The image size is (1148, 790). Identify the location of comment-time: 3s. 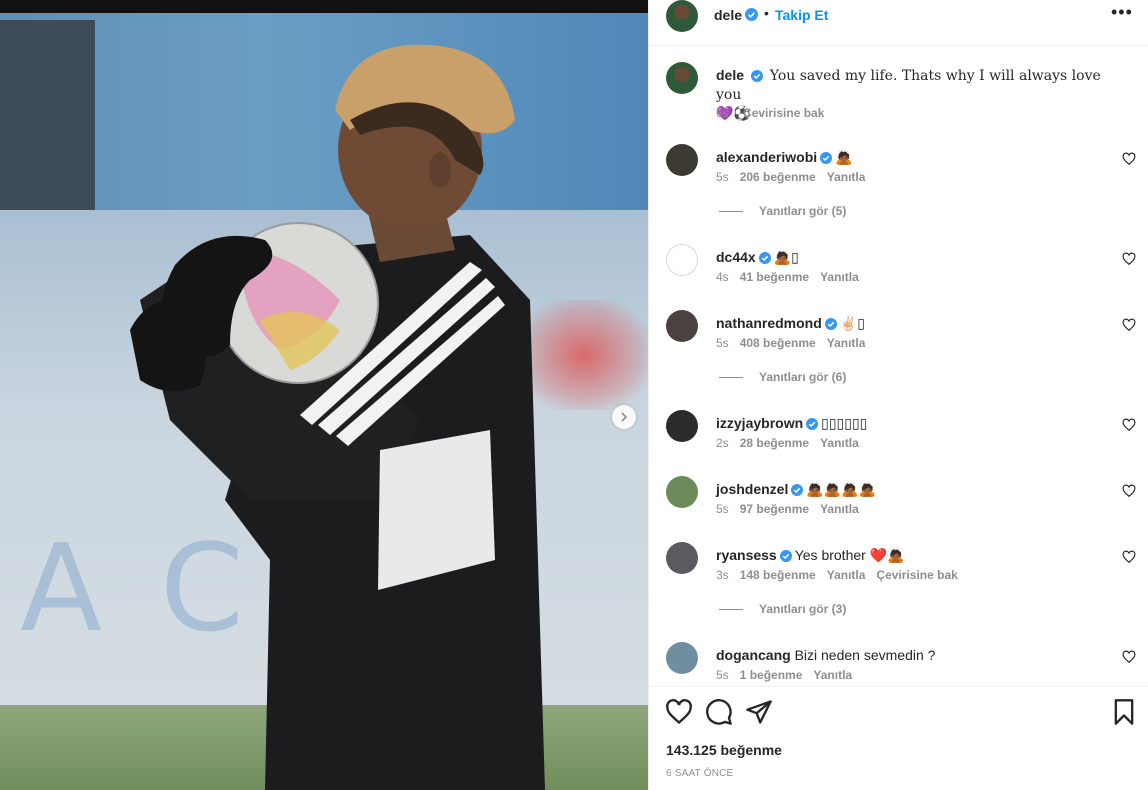
(722, 575).